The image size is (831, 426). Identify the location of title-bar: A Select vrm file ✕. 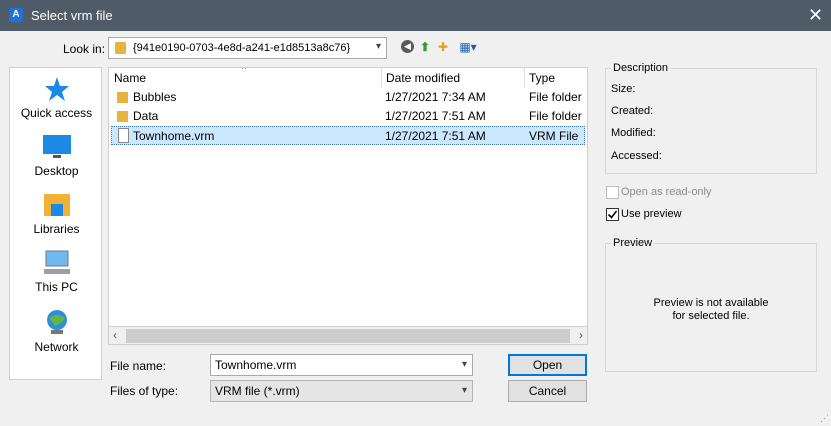
(415, 15).